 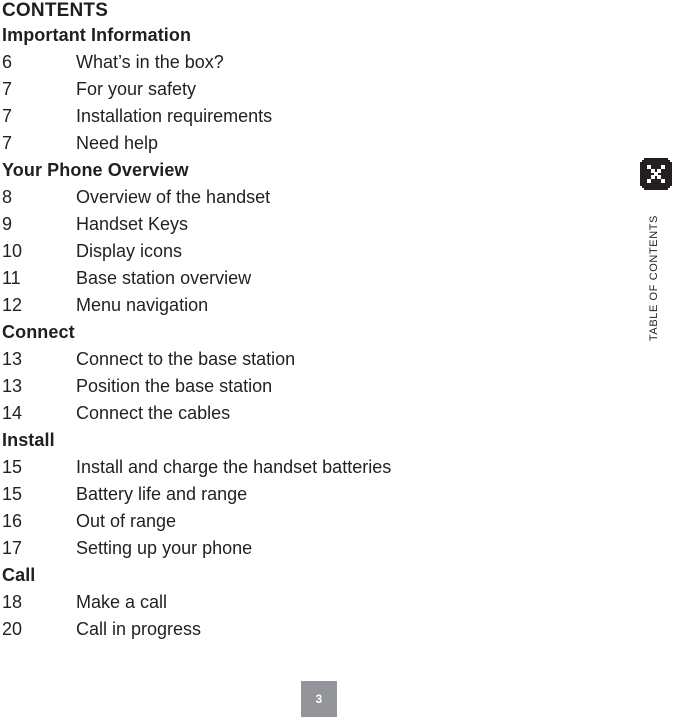 I want to click on toc-entry: 15 Battery life and range, so click(x=310, y=494).